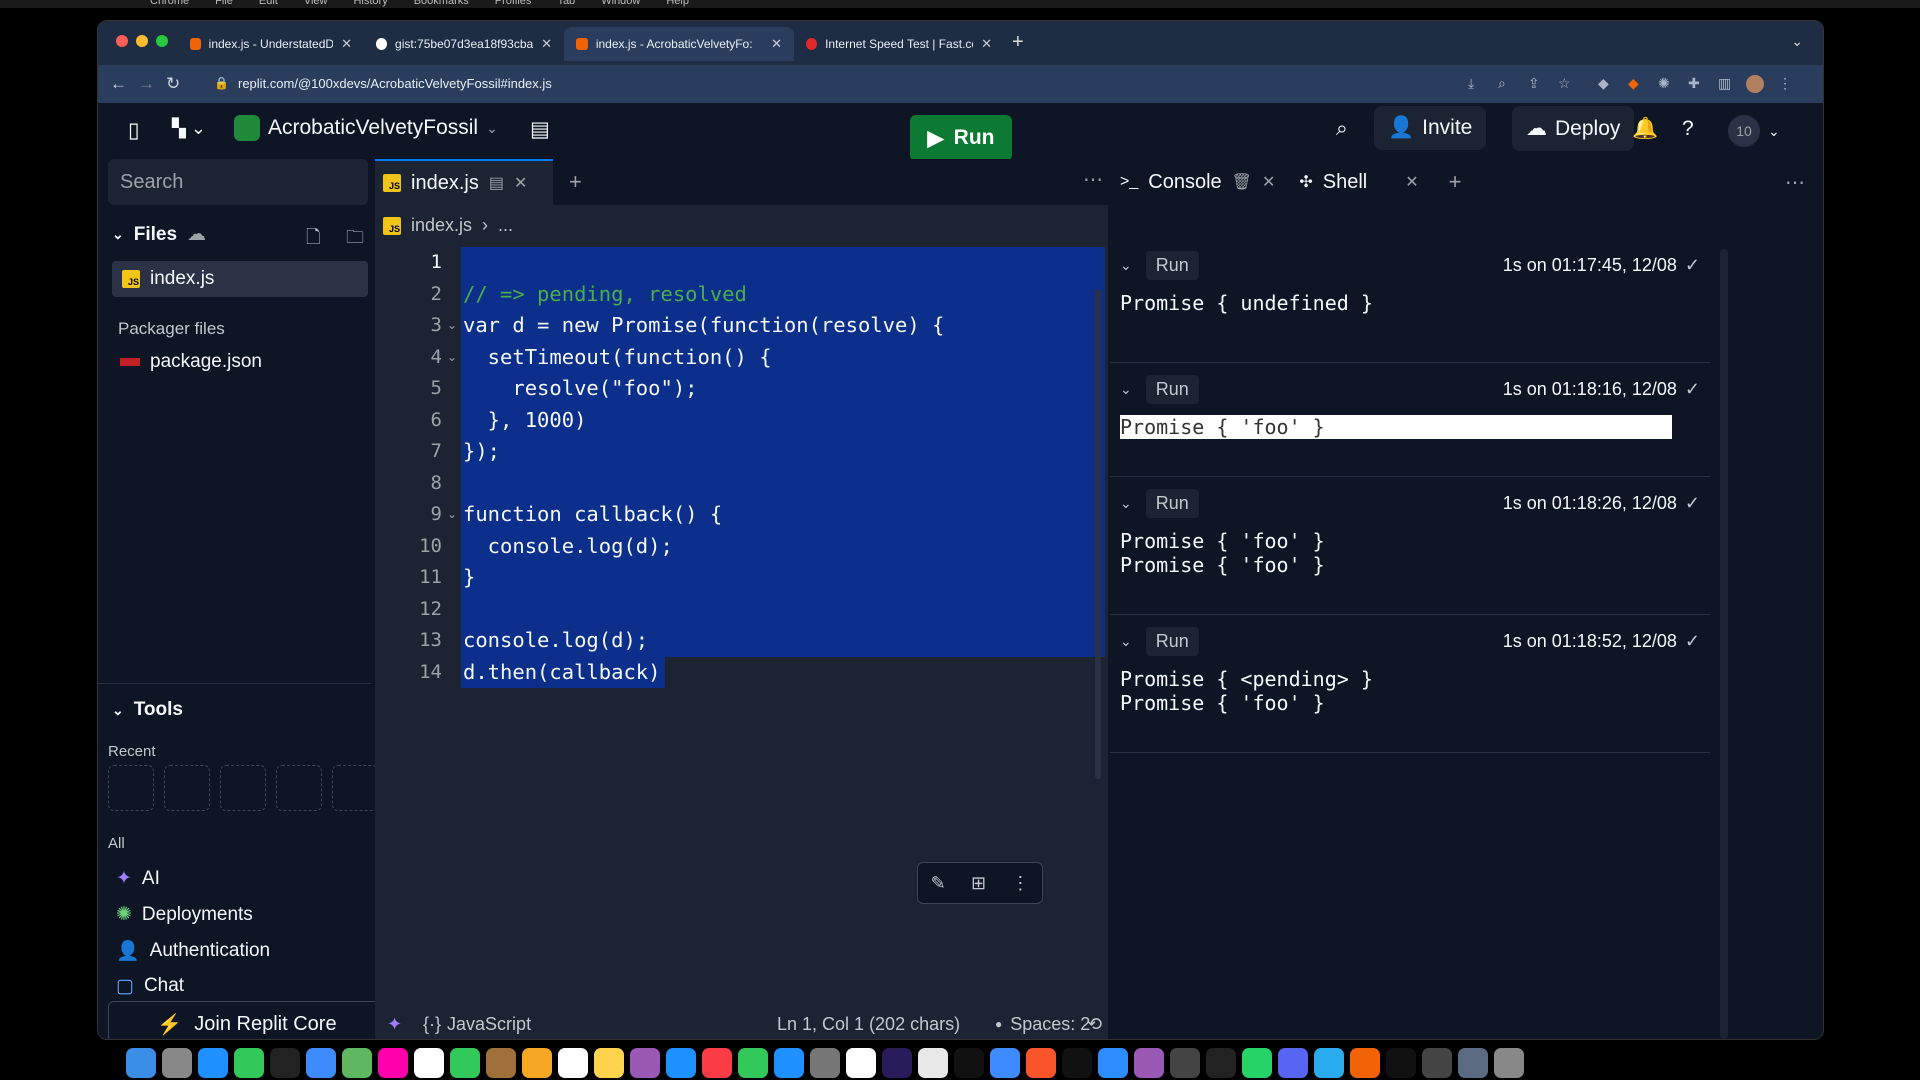 This screenshot has width=1920, height=1080. What do you see at coordinates (1645, 129) in the screenshot?
I see `bell-icon: 🔔` at bounding box center [1645, 129].